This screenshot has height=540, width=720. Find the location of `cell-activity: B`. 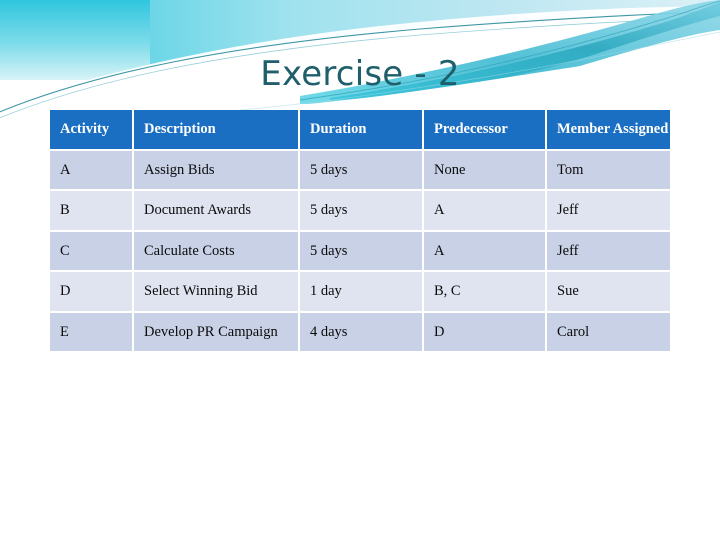

cell-activity: B is located at coordinates (91, 210).